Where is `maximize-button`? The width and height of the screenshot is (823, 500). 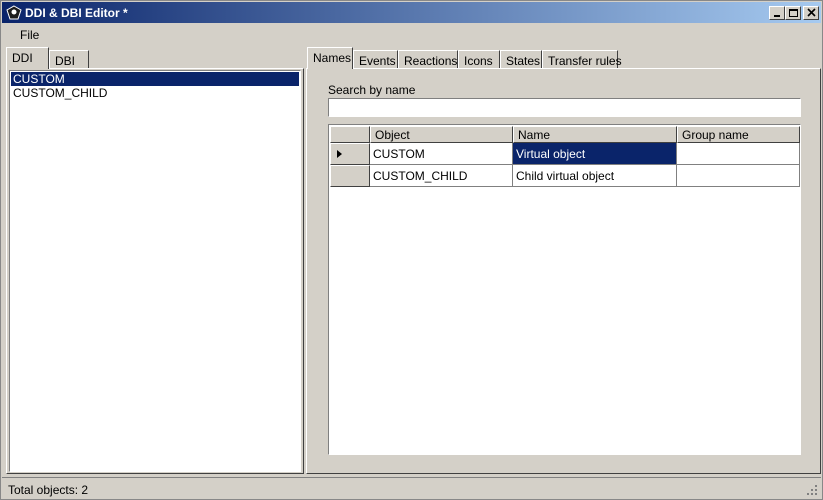
maximize-button is located at coordinates (793, 13).